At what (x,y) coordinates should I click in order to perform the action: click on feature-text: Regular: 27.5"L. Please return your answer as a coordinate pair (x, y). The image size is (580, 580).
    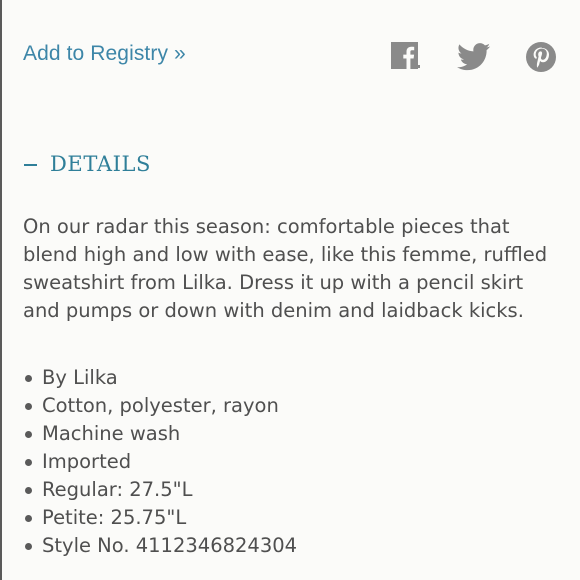
    Looking at the image, I should click on (117, 489).